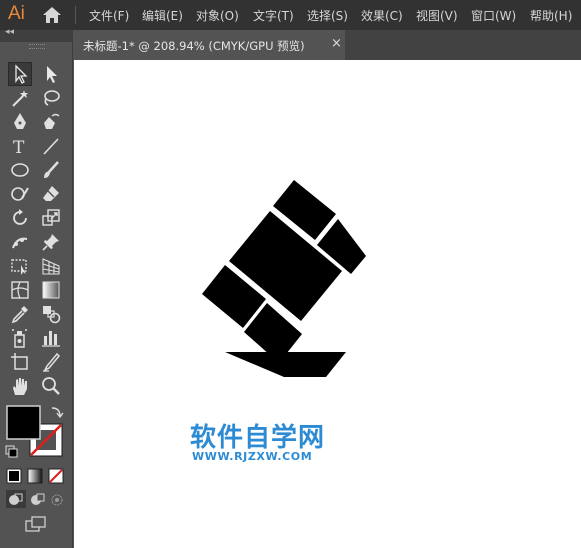 This screenshot has height=548, width=581. Describe the element at coordinates (382, 15) in the screenshot. I see `menu-effect: 效果(C)` at that location.